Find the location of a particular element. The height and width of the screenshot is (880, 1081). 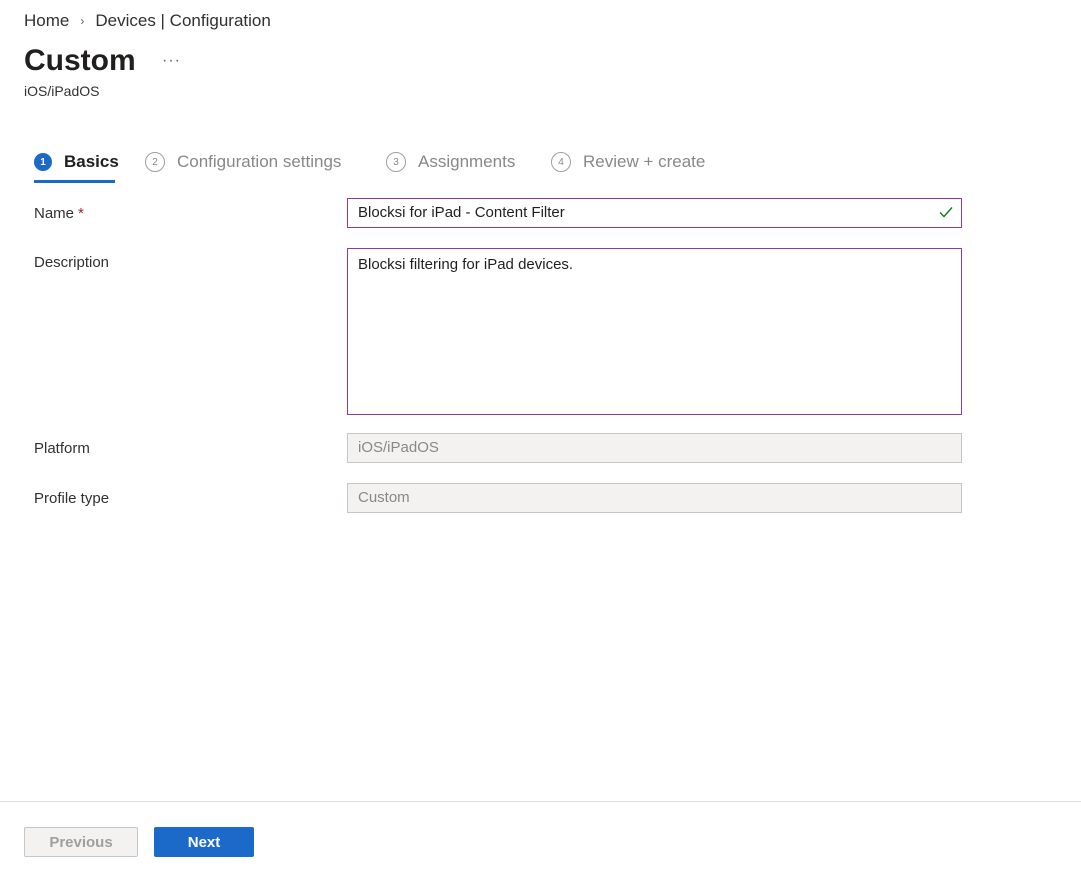

description-textarea: Blocksi filtering for iPad devices. is located at coordinates (654, 331).